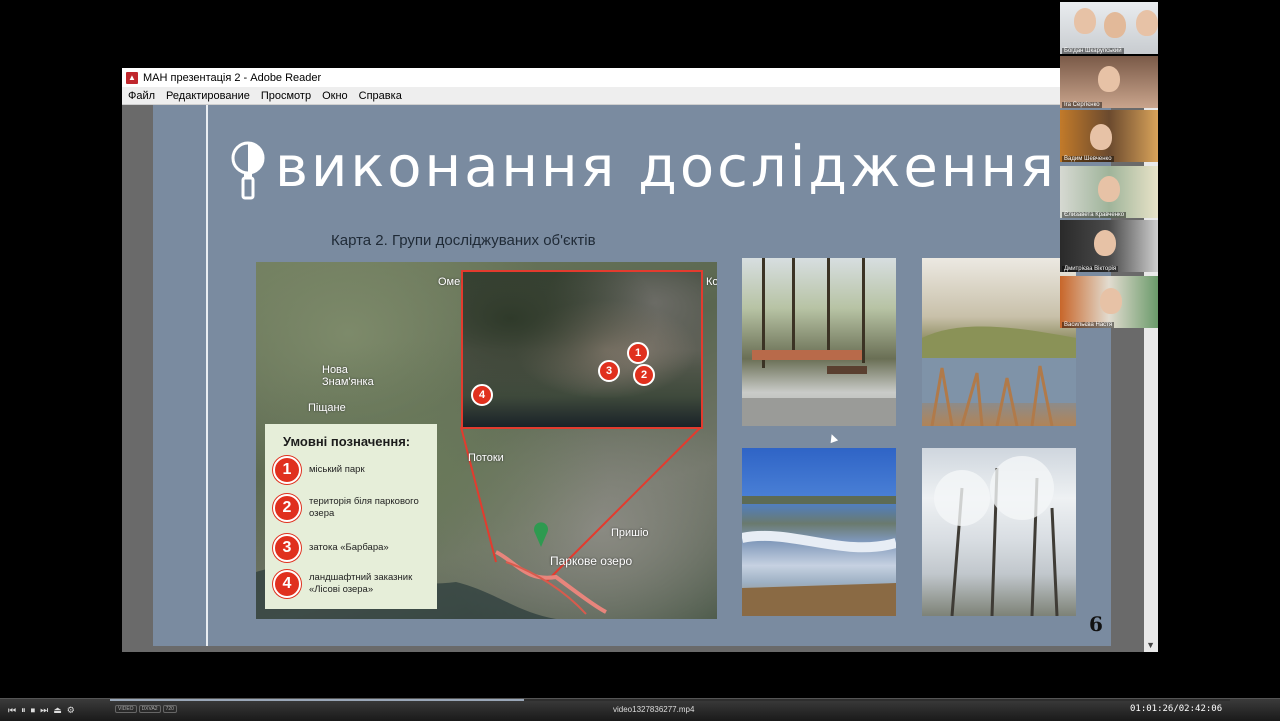 Image resolution: width=1280 pixels, height=721 pixels. I want to click on video-filename: video1327836277.mp4, so click(654, 709).